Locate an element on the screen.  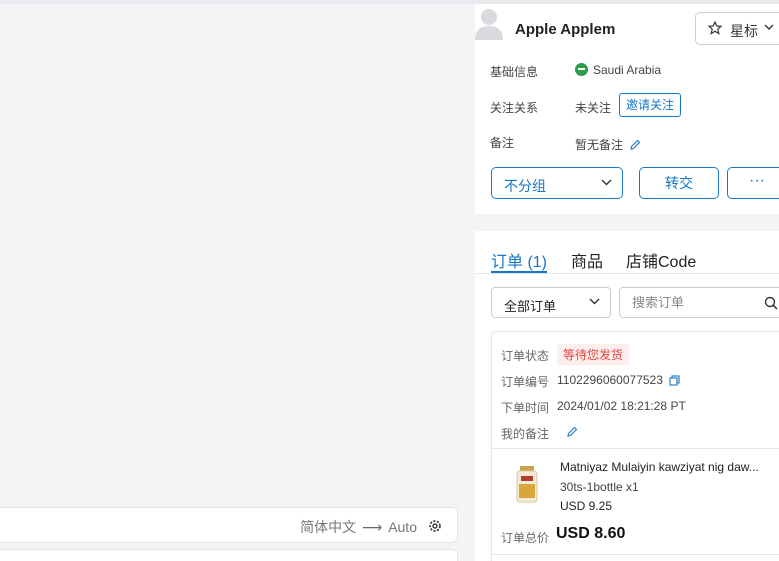
basic-info-label: 基础信息 is located at coordinates (514, 72).